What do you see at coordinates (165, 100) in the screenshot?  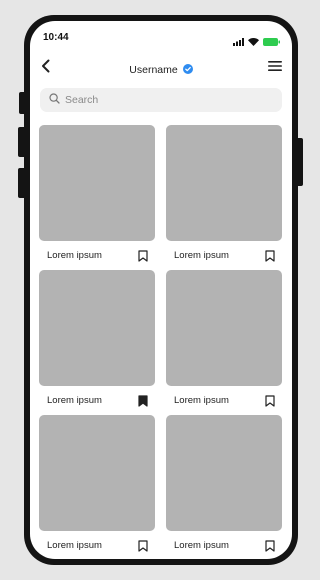 I see `search-input` at bounding box center [165, 100].